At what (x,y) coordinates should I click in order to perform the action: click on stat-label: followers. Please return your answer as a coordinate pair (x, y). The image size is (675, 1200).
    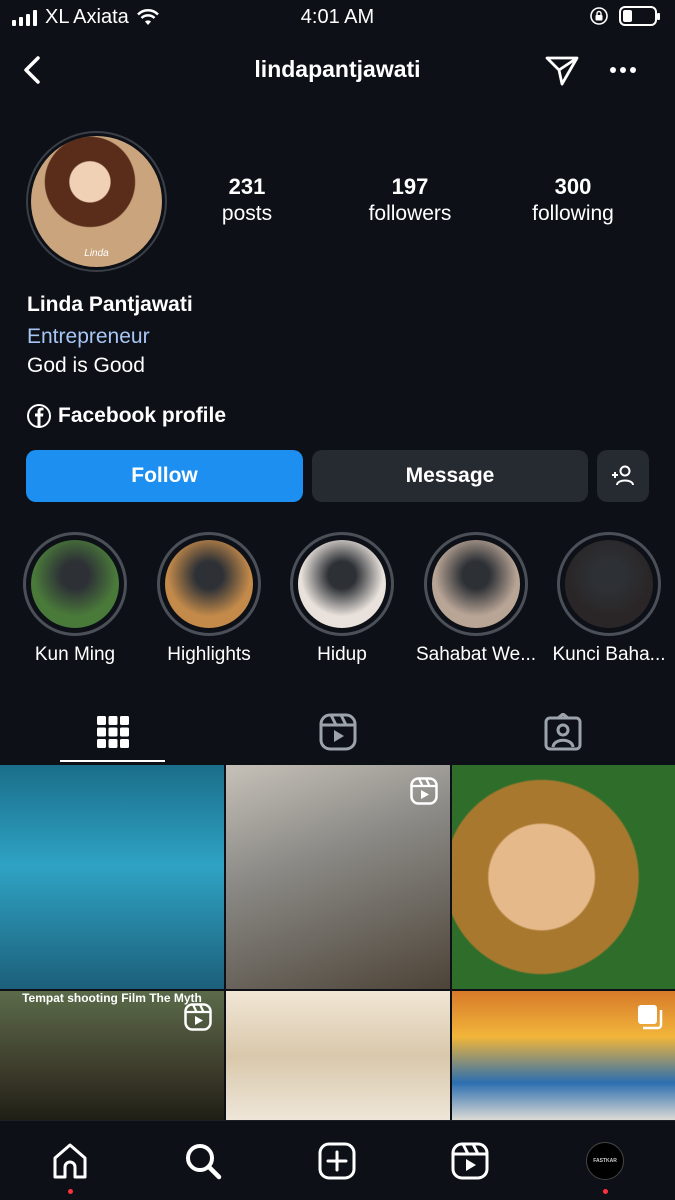
    Looking at the image, I should click on (410, 213).